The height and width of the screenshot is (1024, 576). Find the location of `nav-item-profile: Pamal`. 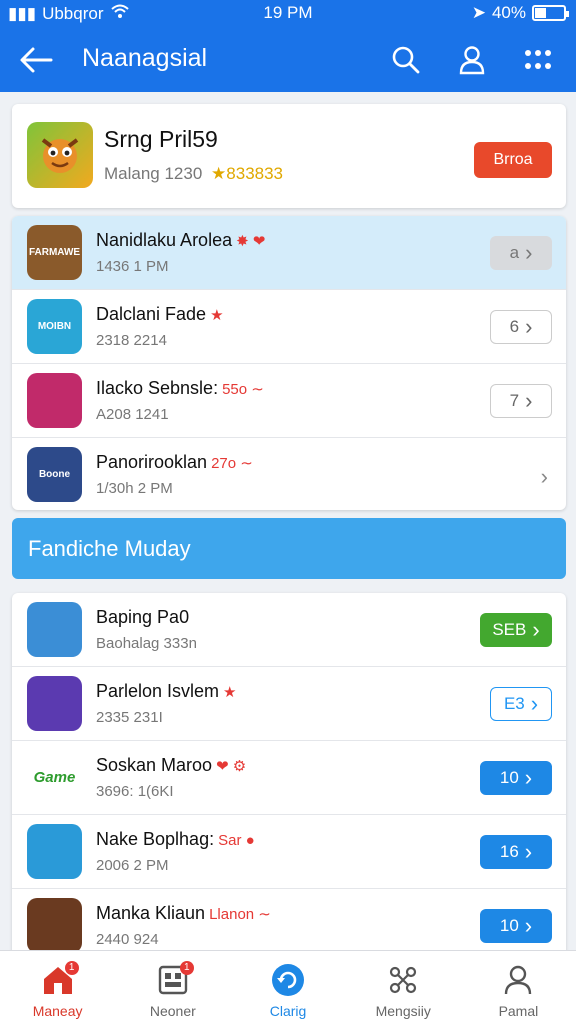

nav-item-profile: Pamal is located at coordinates (518, 987).